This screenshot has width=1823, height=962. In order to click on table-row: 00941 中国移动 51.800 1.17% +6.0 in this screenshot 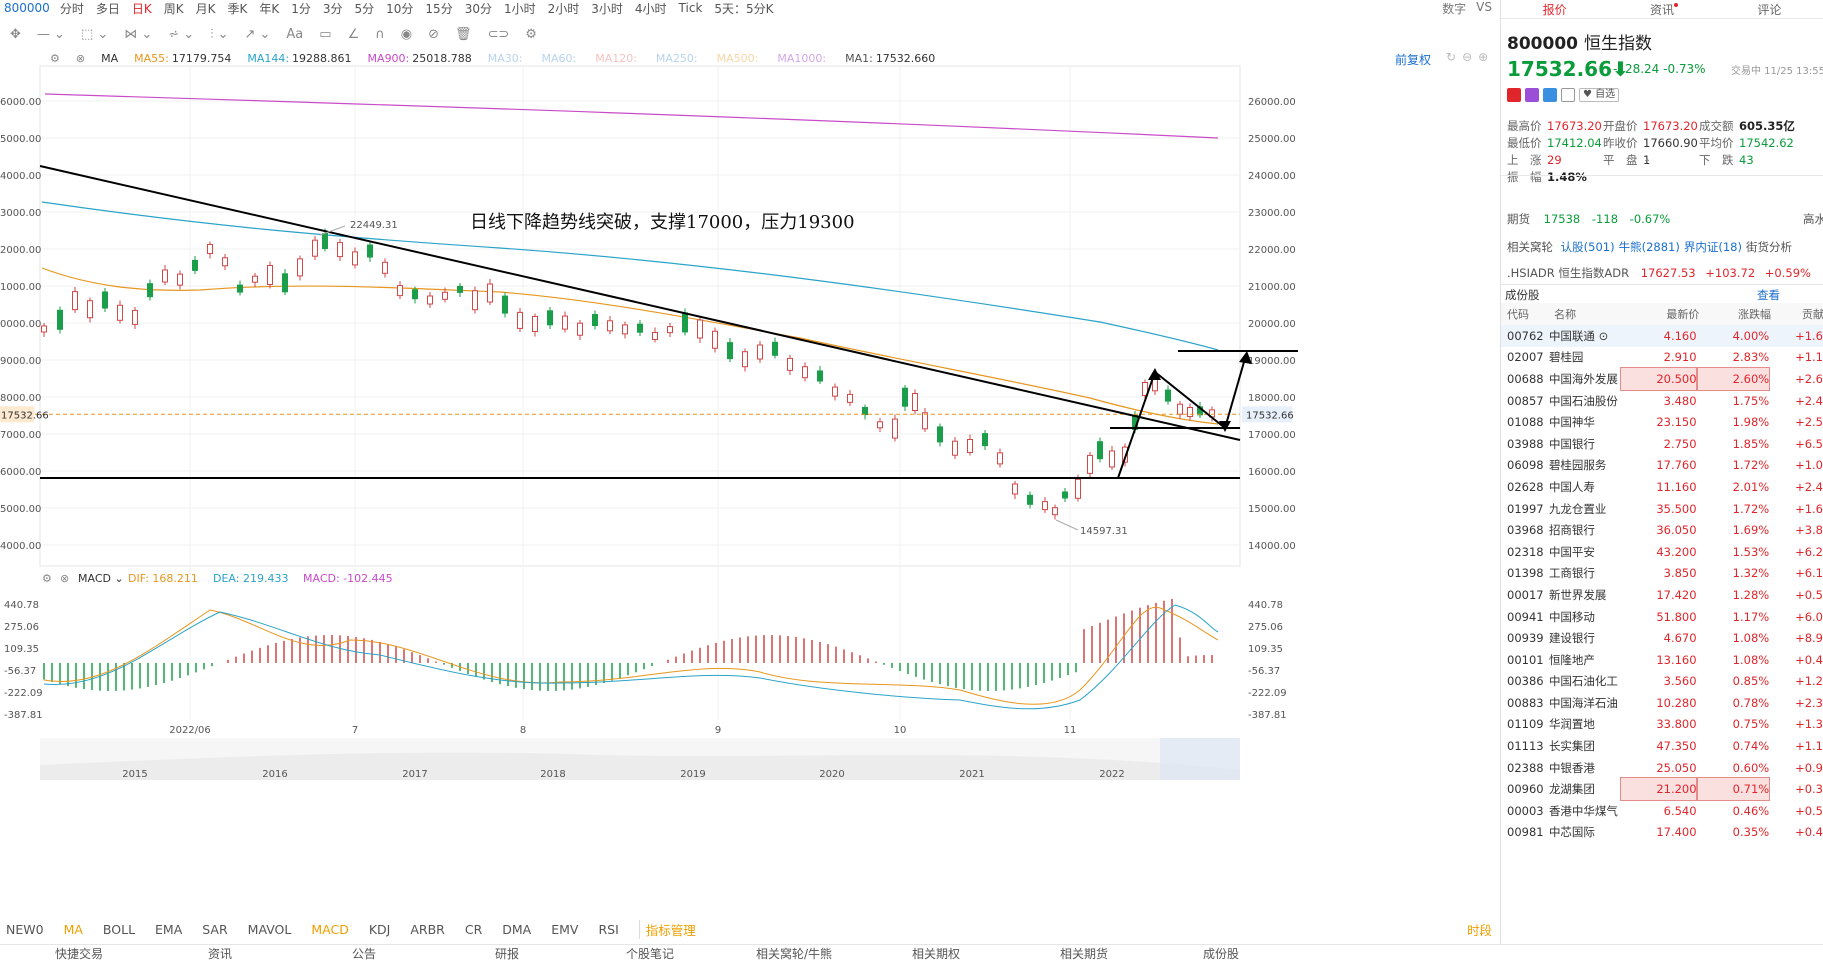, I will do `click(1662, 617)`.